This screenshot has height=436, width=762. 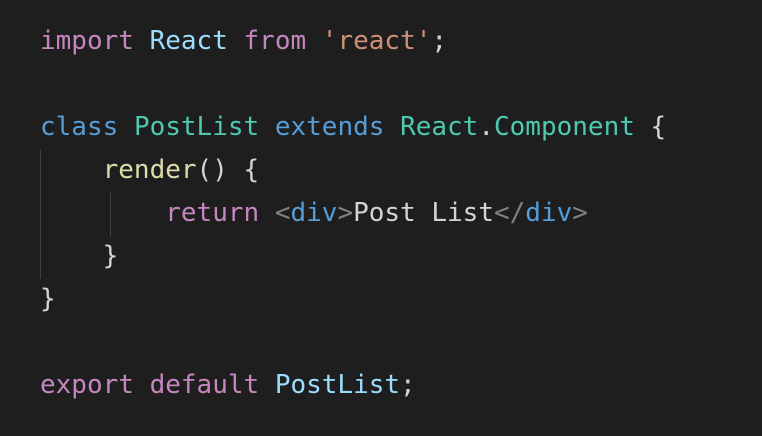 What do you see at coordinates (87, 41) in the screenshot?
I see `keyword-import: import` at bounding box center [87, 41].